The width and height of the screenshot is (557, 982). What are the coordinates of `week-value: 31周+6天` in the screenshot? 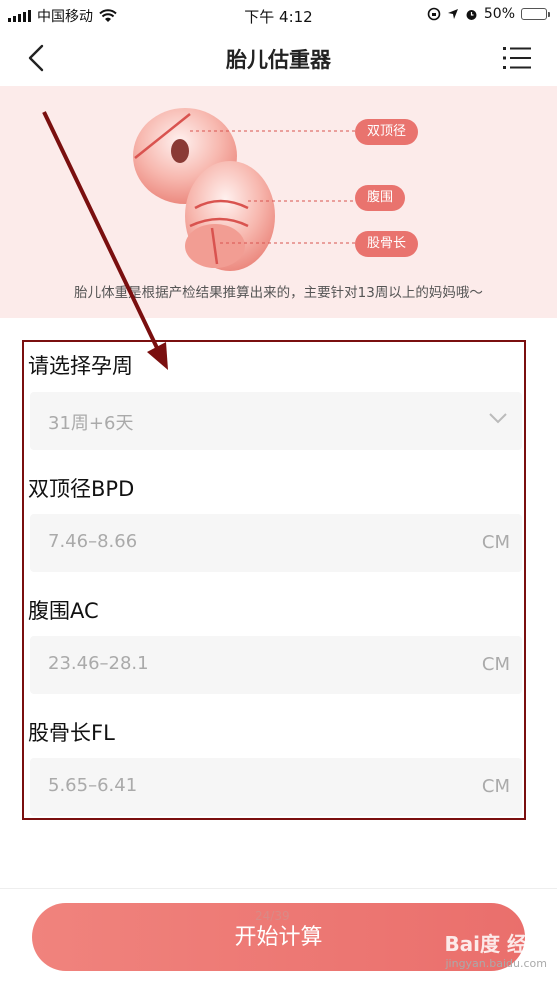 It's located at (91, 423).